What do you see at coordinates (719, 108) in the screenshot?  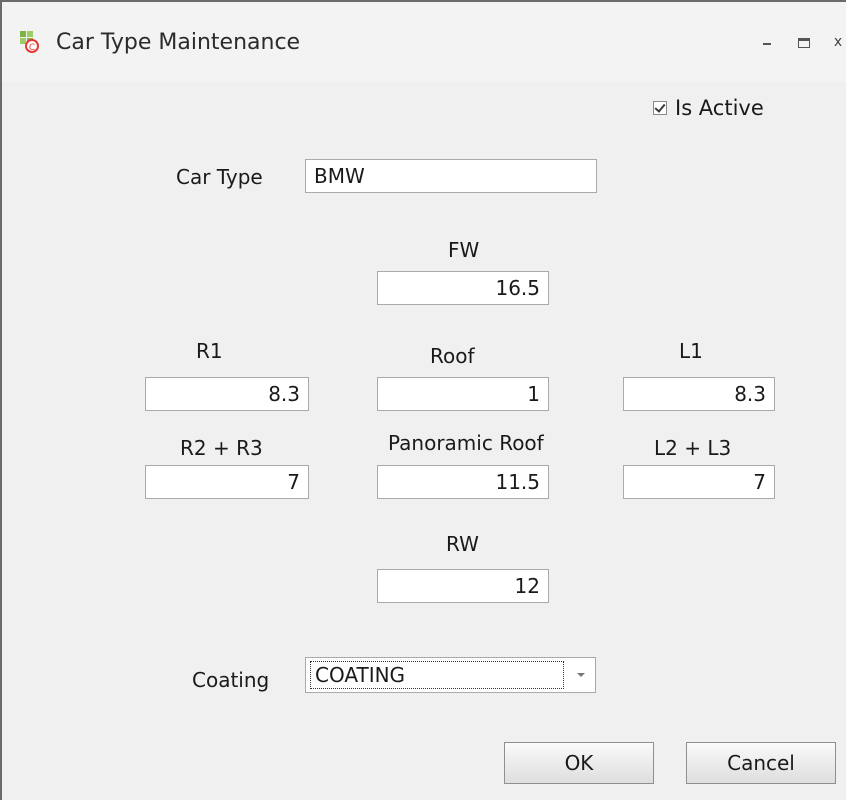 I see `is-active-label: Is Active` at bounding box center [719, 108].